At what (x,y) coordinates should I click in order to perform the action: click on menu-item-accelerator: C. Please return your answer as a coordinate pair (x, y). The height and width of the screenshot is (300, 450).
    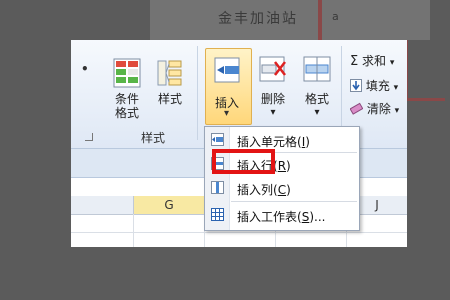
    Looking at the image, I should click on (282, 190).